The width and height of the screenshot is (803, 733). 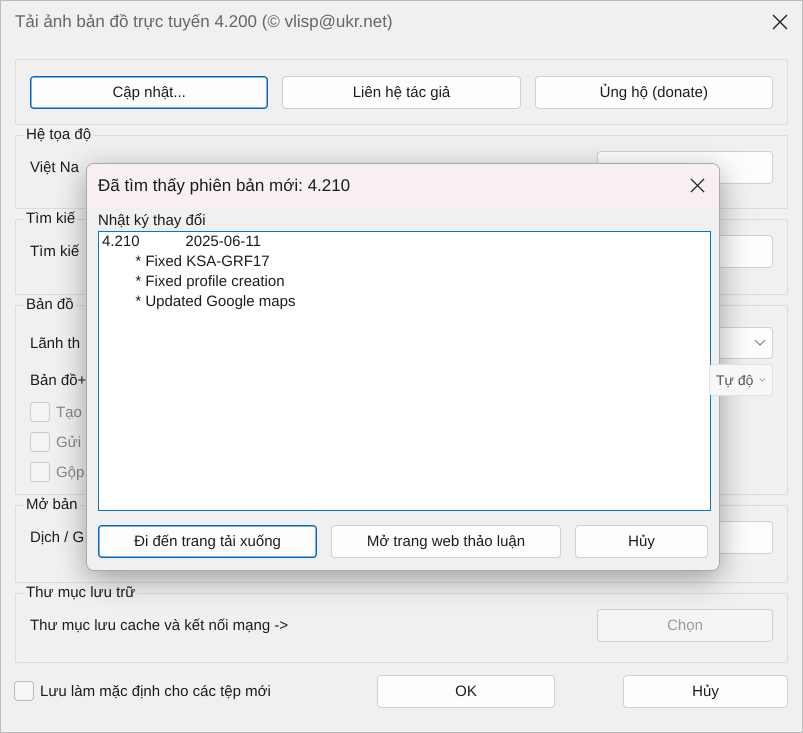 What do you see at coordinates (155, 691) in the screenshot?
I see `checkbox-label: Lưu làm mặc định cho các tệp mới` at bounding box center [155, 691].